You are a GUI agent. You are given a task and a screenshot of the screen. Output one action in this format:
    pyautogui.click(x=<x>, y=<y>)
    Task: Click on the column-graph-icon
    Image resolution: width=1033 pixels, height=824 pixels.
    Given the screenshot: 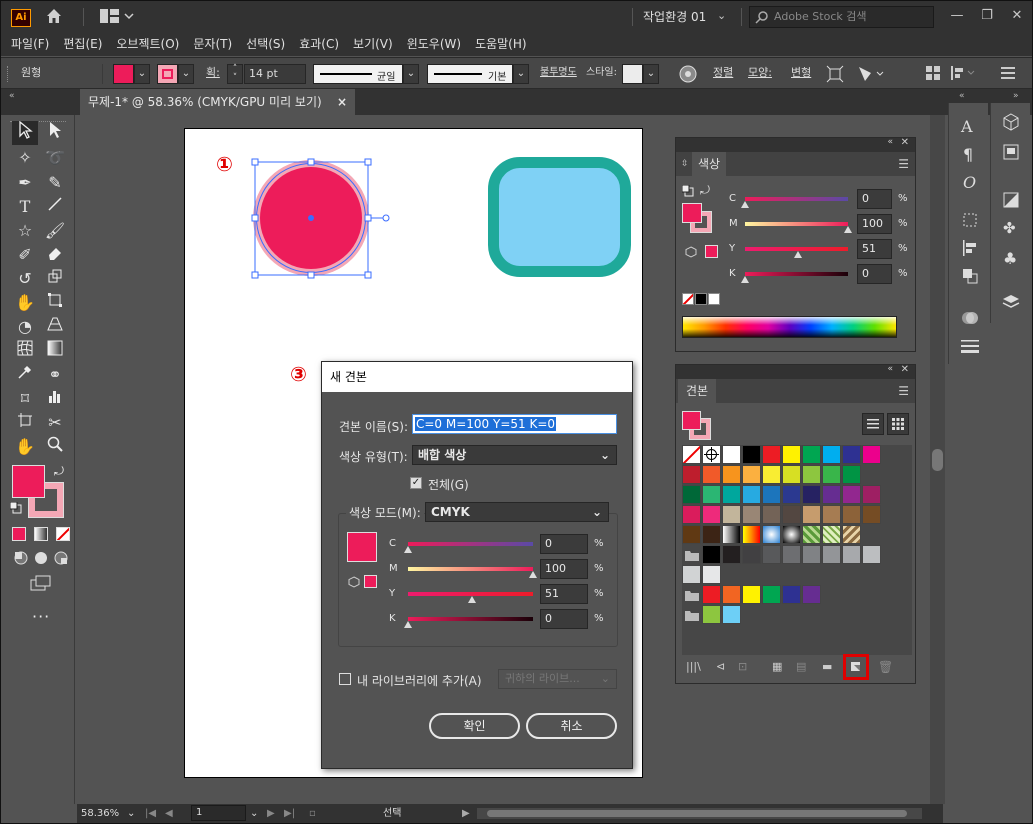 What is the action you would take?
    pyautogui.click(x=55, y=399)
    